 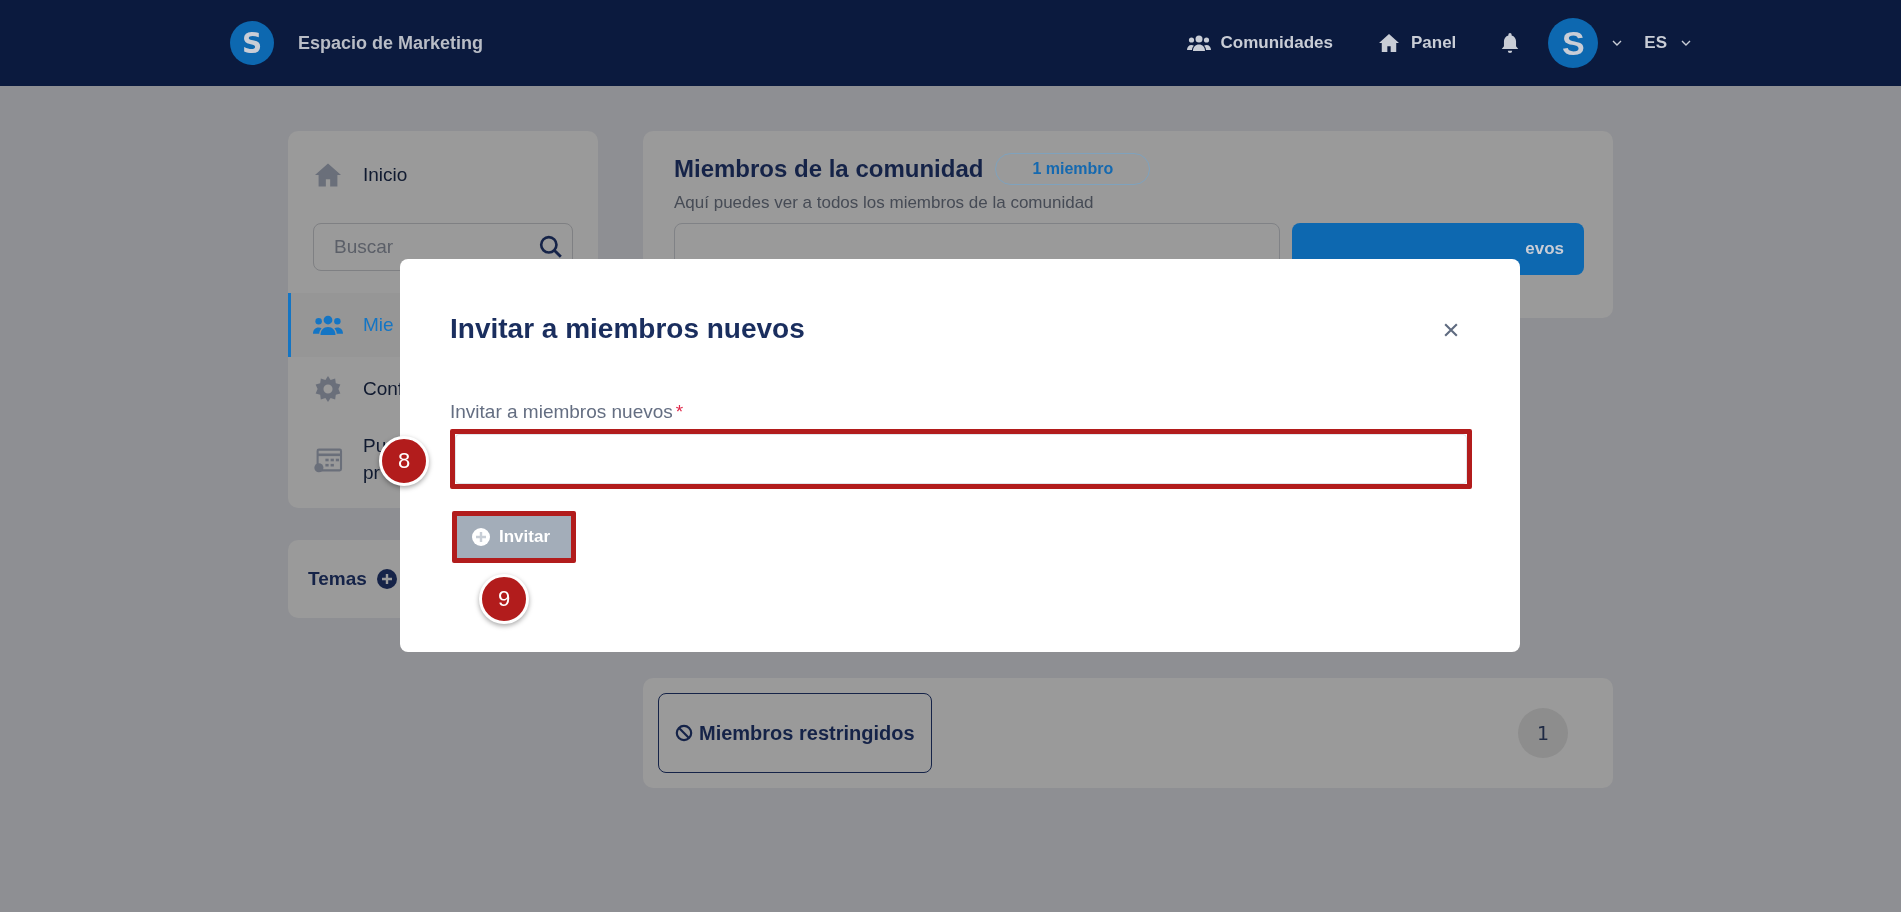 I want to click on panel-subtitle: Aquí puedes ver a todos los miembros de la comunidad, so click(x=884, y=203).